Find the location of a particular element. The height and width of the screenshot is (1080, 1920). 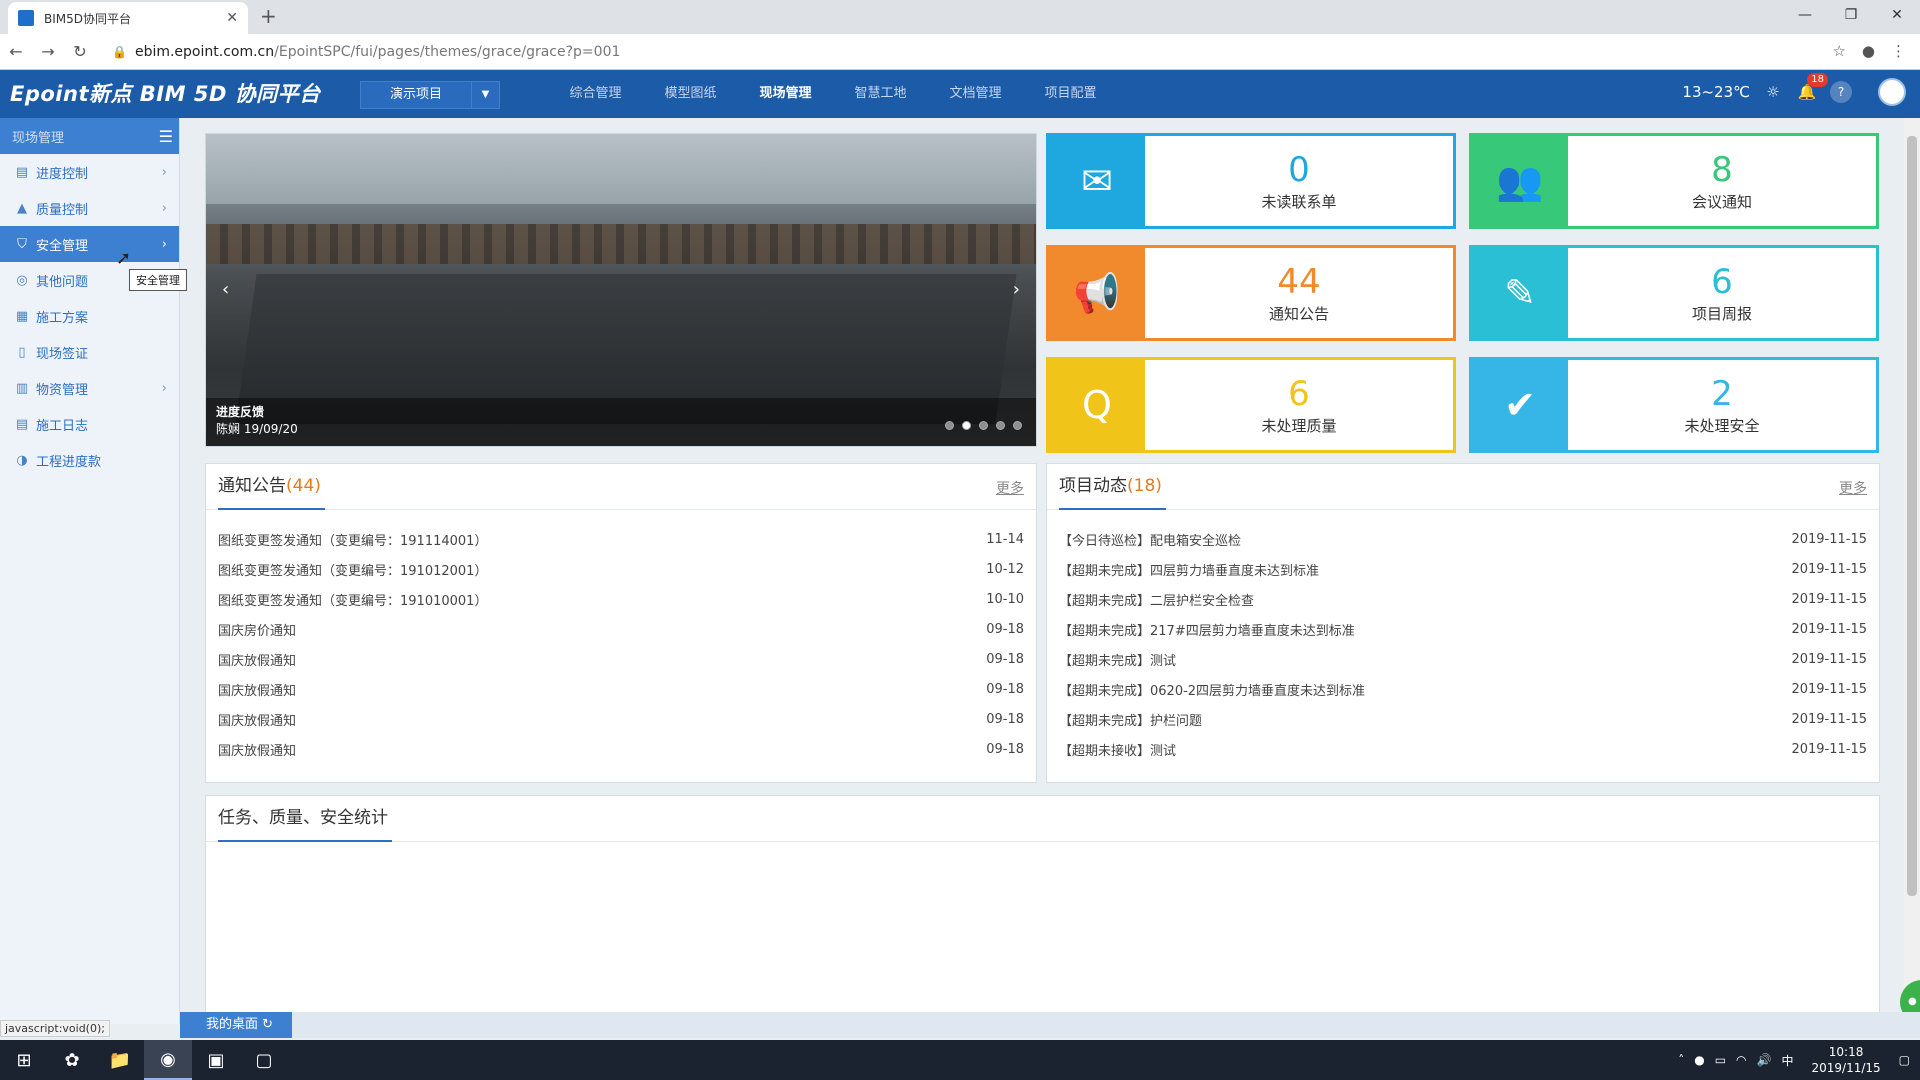

stat-card-meeting: 👥 8 会议通知 is located at coordinates (1674, 181).